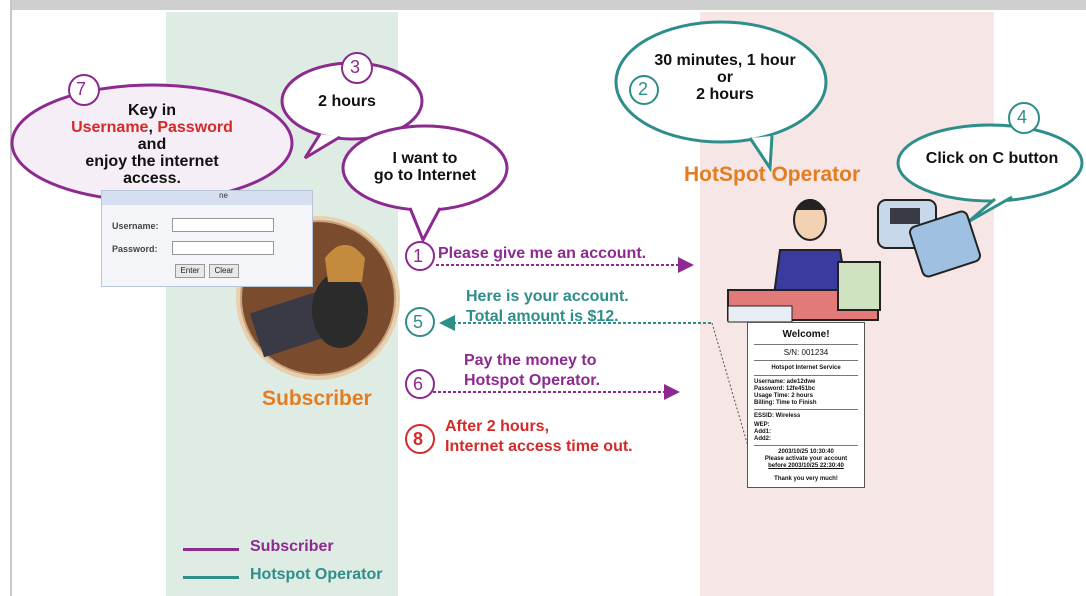 This screenshot has height=596, width=1086. Describe the element at coordinates (135, 226) in the screenshot. I see `username-label: Username:` at that location.